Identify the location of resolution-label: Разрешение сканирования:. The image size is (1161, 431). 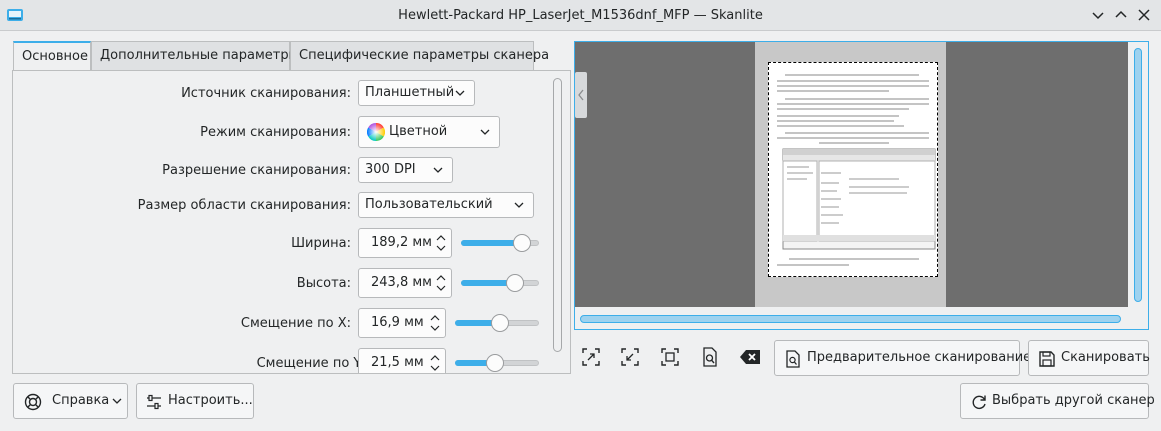
(256, 170).